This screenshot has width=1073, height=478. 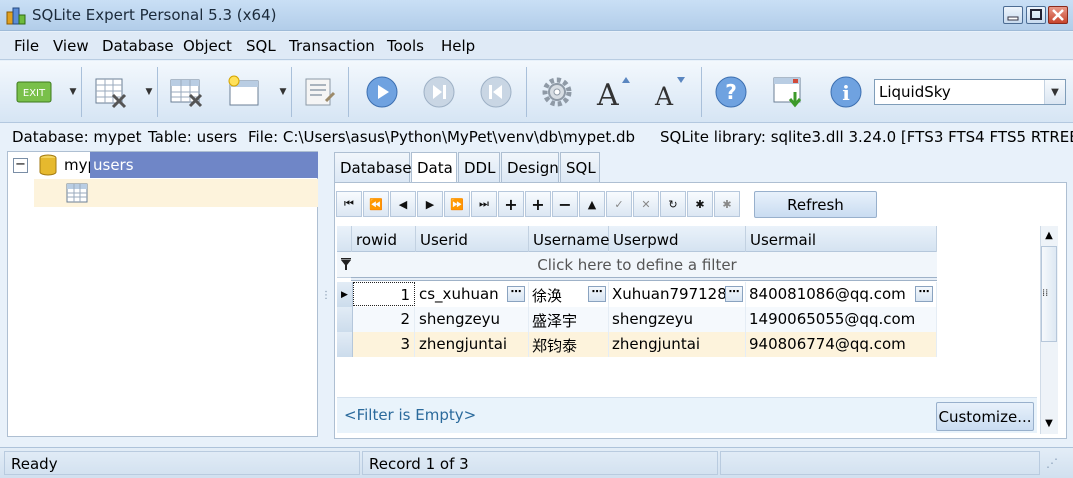 I want to click on cell-username: 郑钧泰, so click(x=569, y=344).